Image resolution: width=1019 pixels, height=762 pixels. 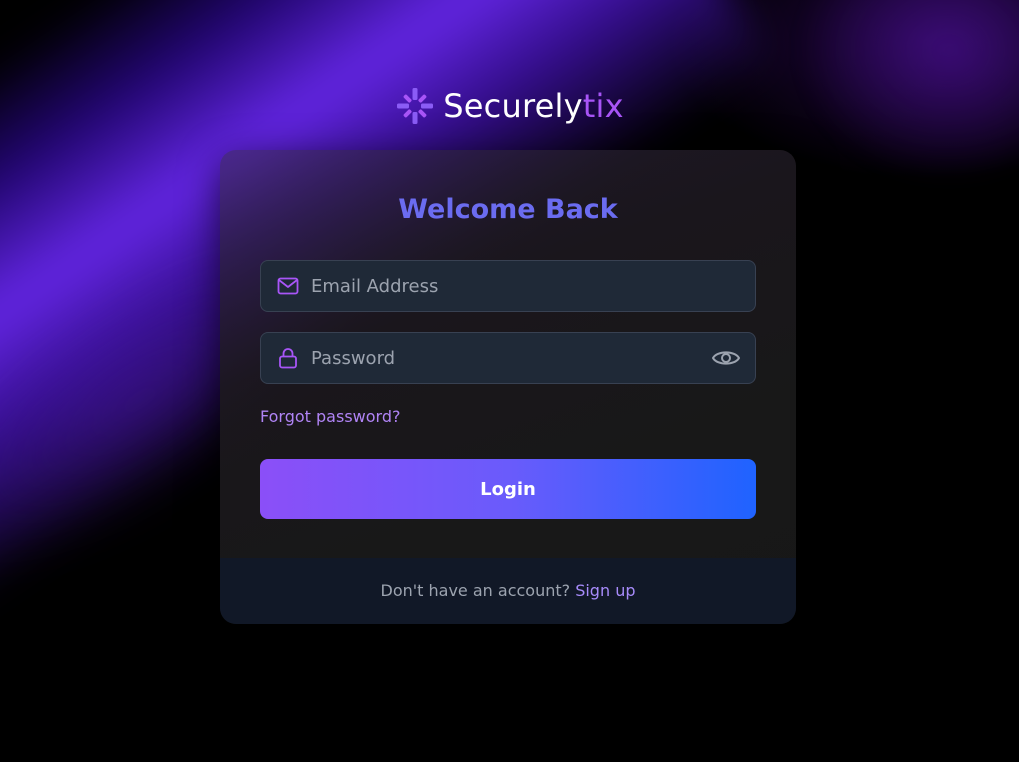 What do you see at coordinates (726, 358) in the screenshot?
I see `eye-icon` at bounding box center [726, 358].